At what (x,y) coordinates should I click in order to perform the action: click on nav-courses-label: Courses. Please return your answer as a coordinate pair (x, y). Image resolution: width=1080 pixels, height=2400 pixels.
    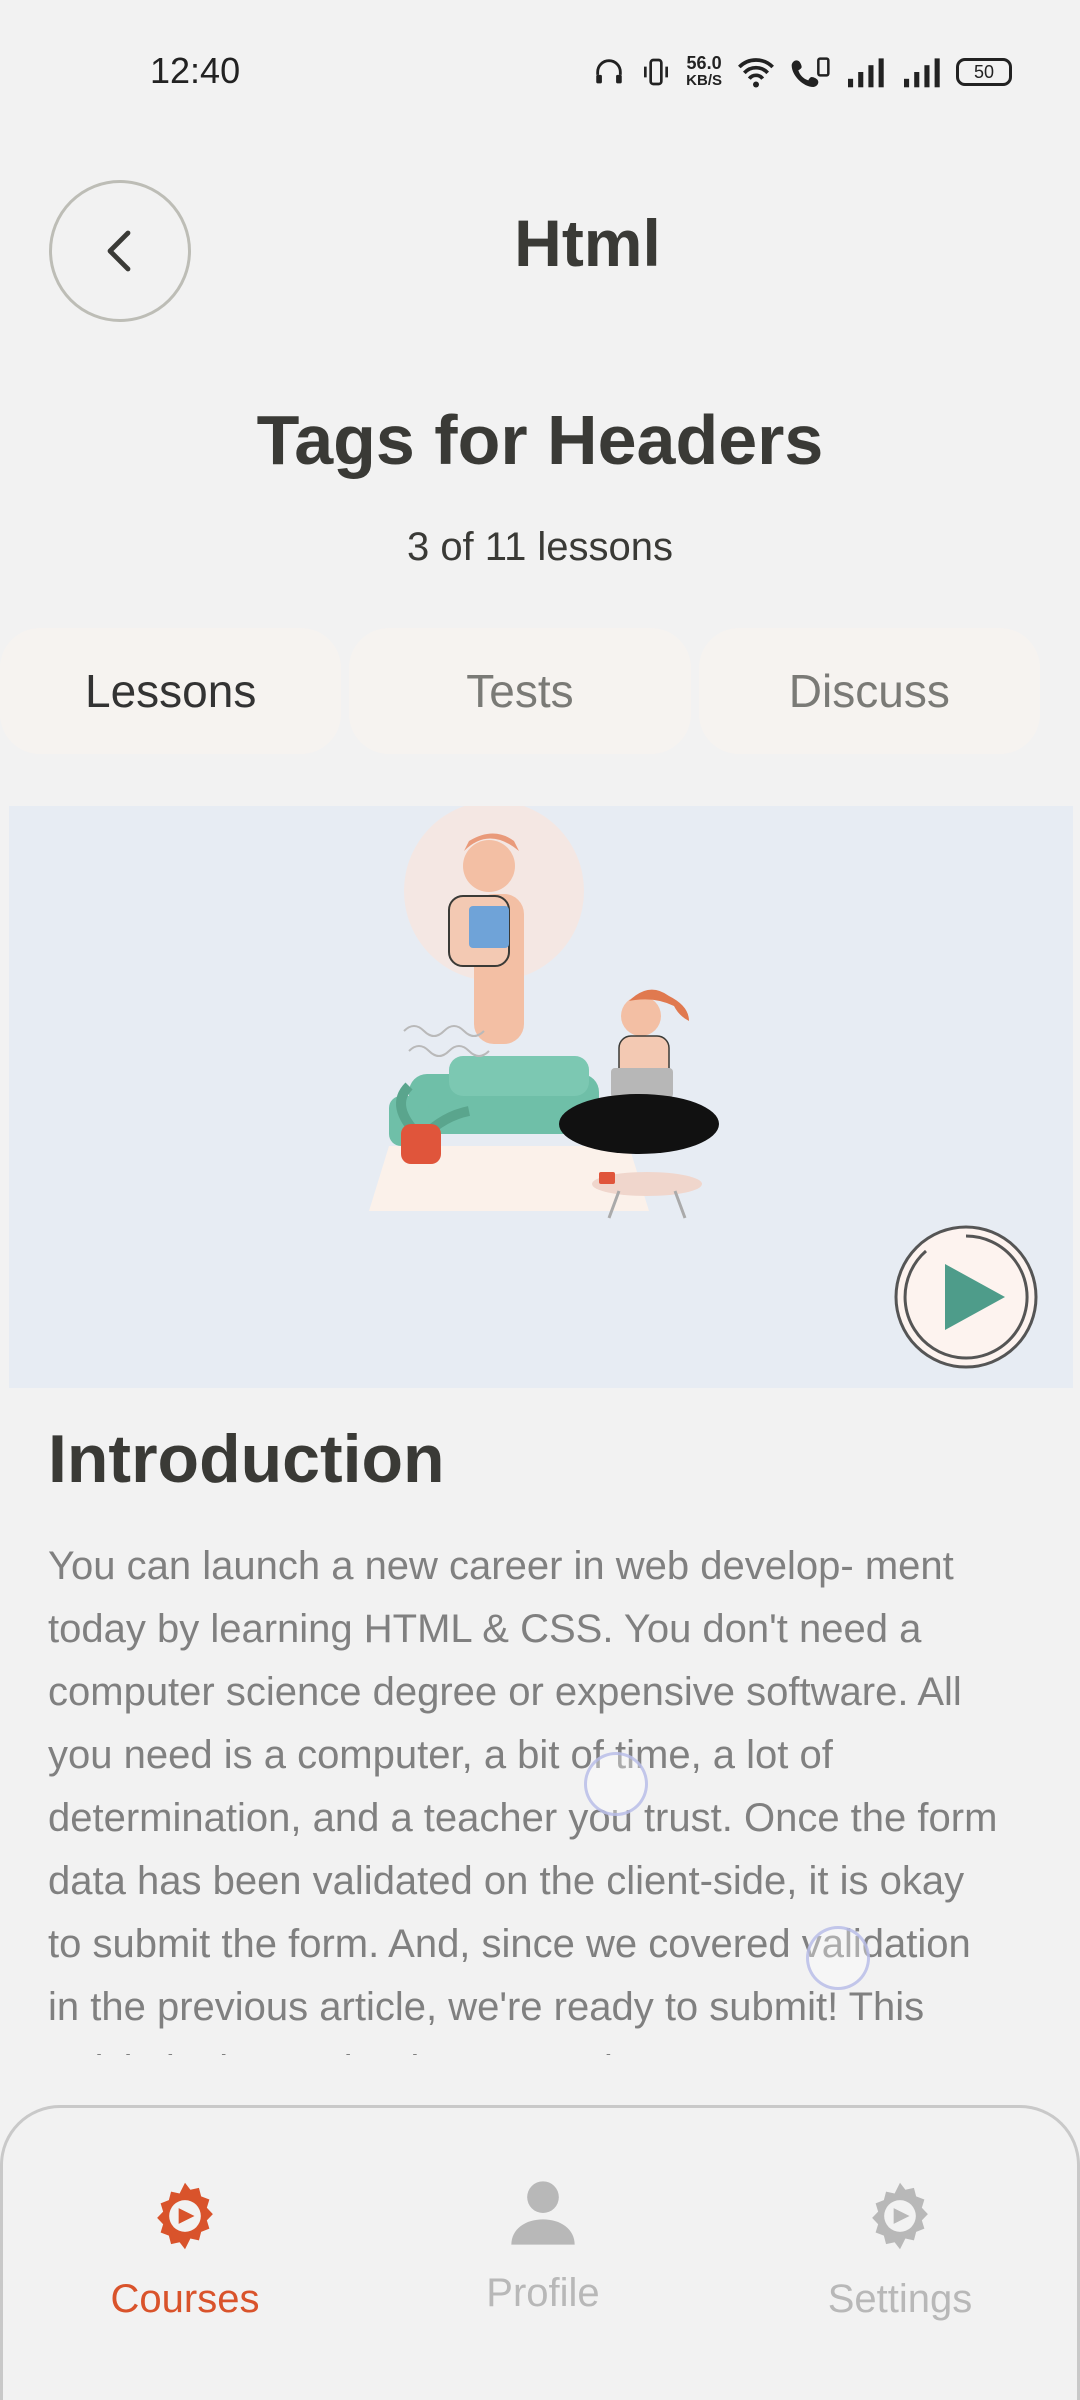
    Looking at the image, I should click on (185, 2299).